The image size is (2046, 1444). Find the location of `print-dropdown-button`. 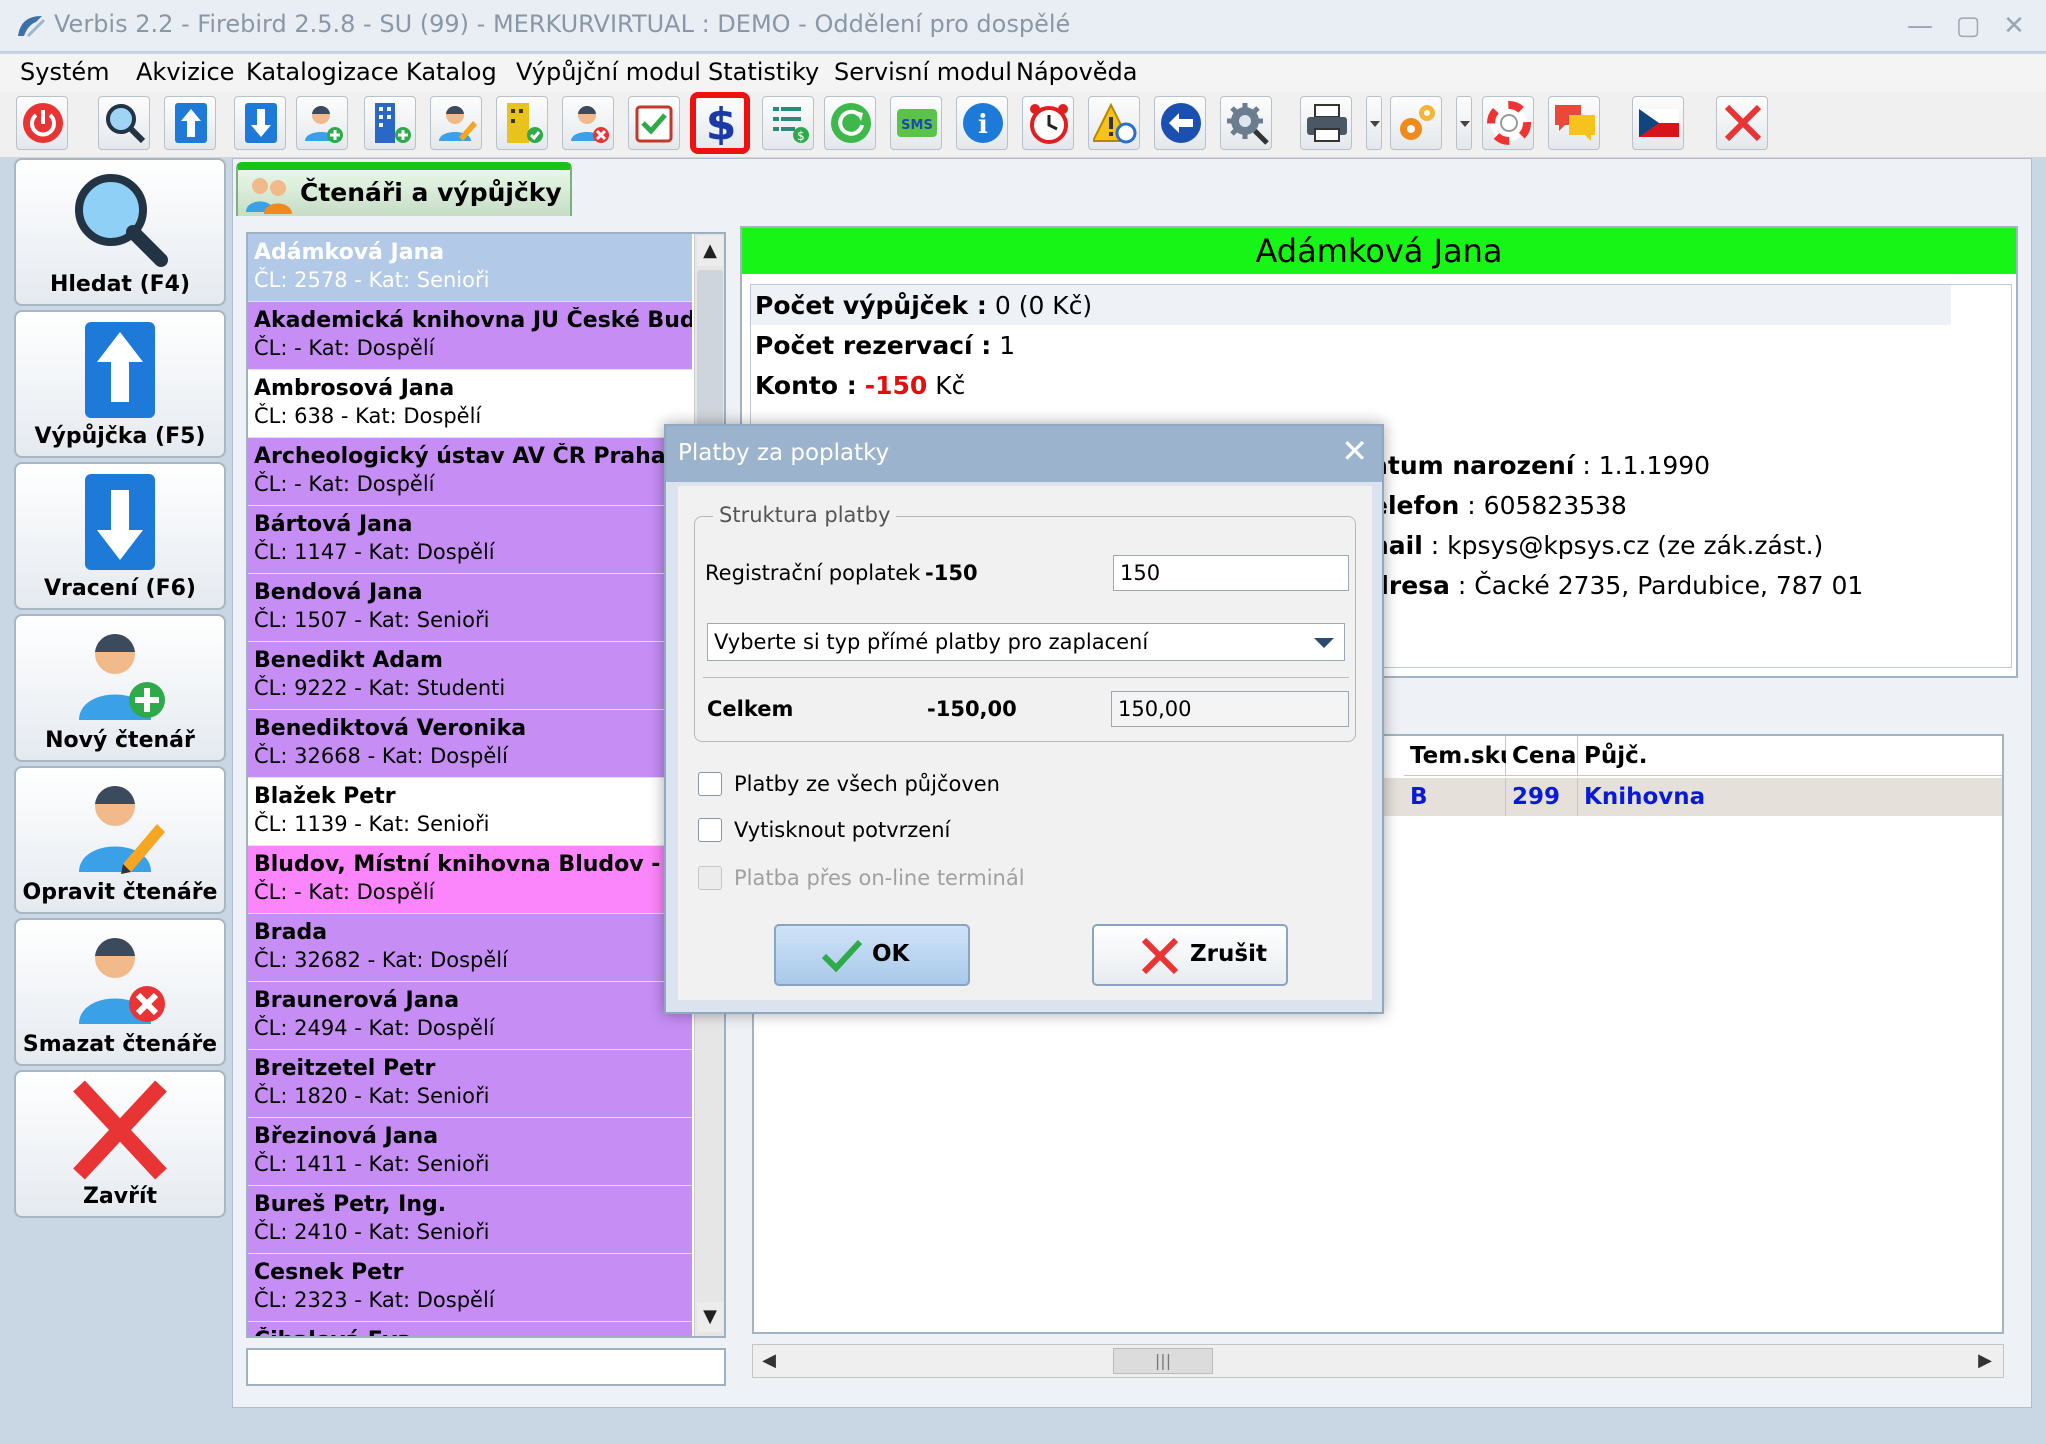

print-dropdown-button is located at coordinates (1374, 123).